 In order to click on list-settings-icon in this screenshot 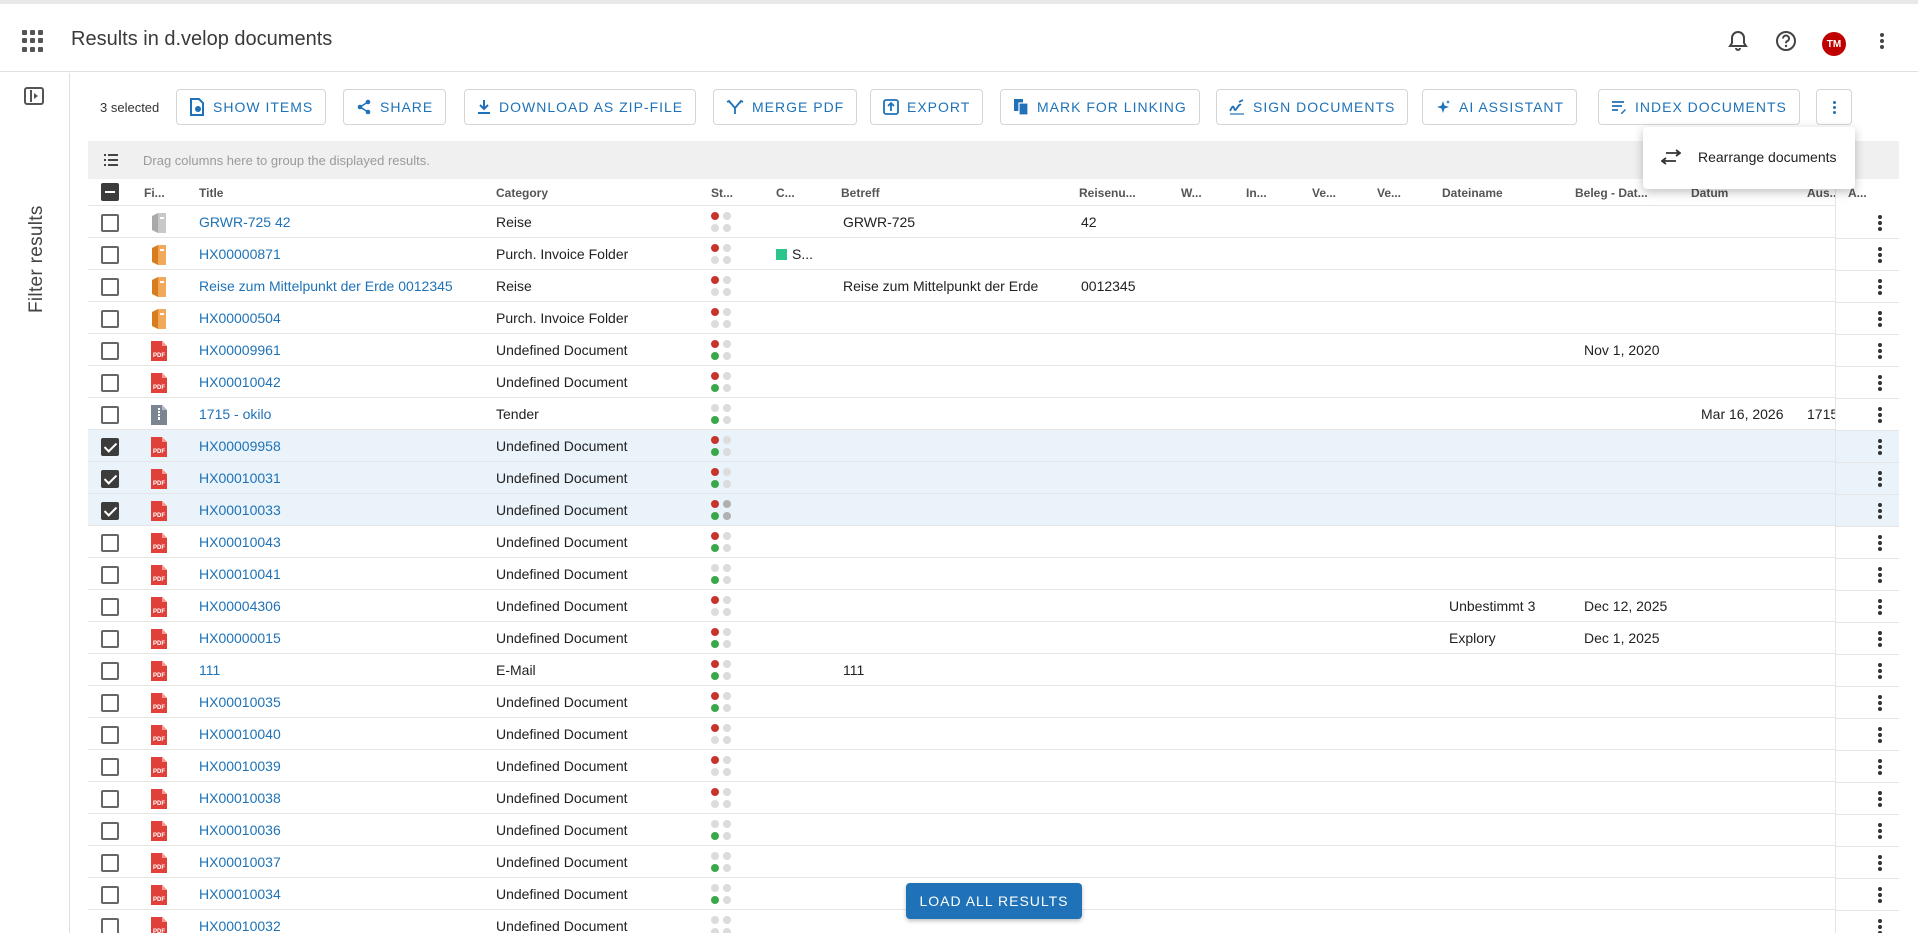, I will do `click(111, 160)`.